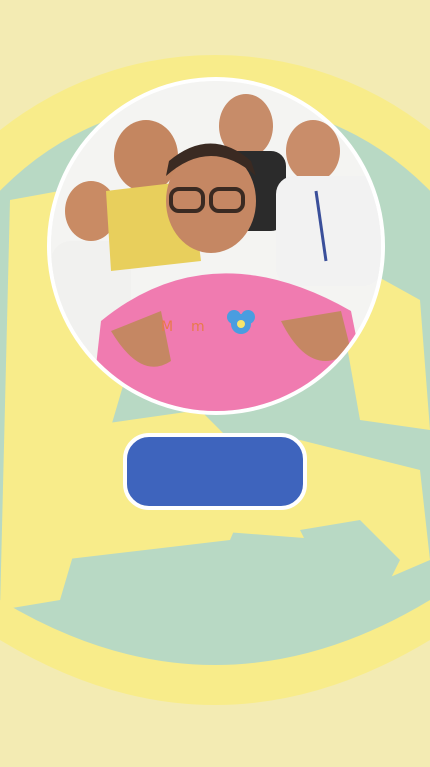  What do you see at coordinates (215, 471) in the screenshot?
I see `primary-action-button` at bounding box center [215, 471].